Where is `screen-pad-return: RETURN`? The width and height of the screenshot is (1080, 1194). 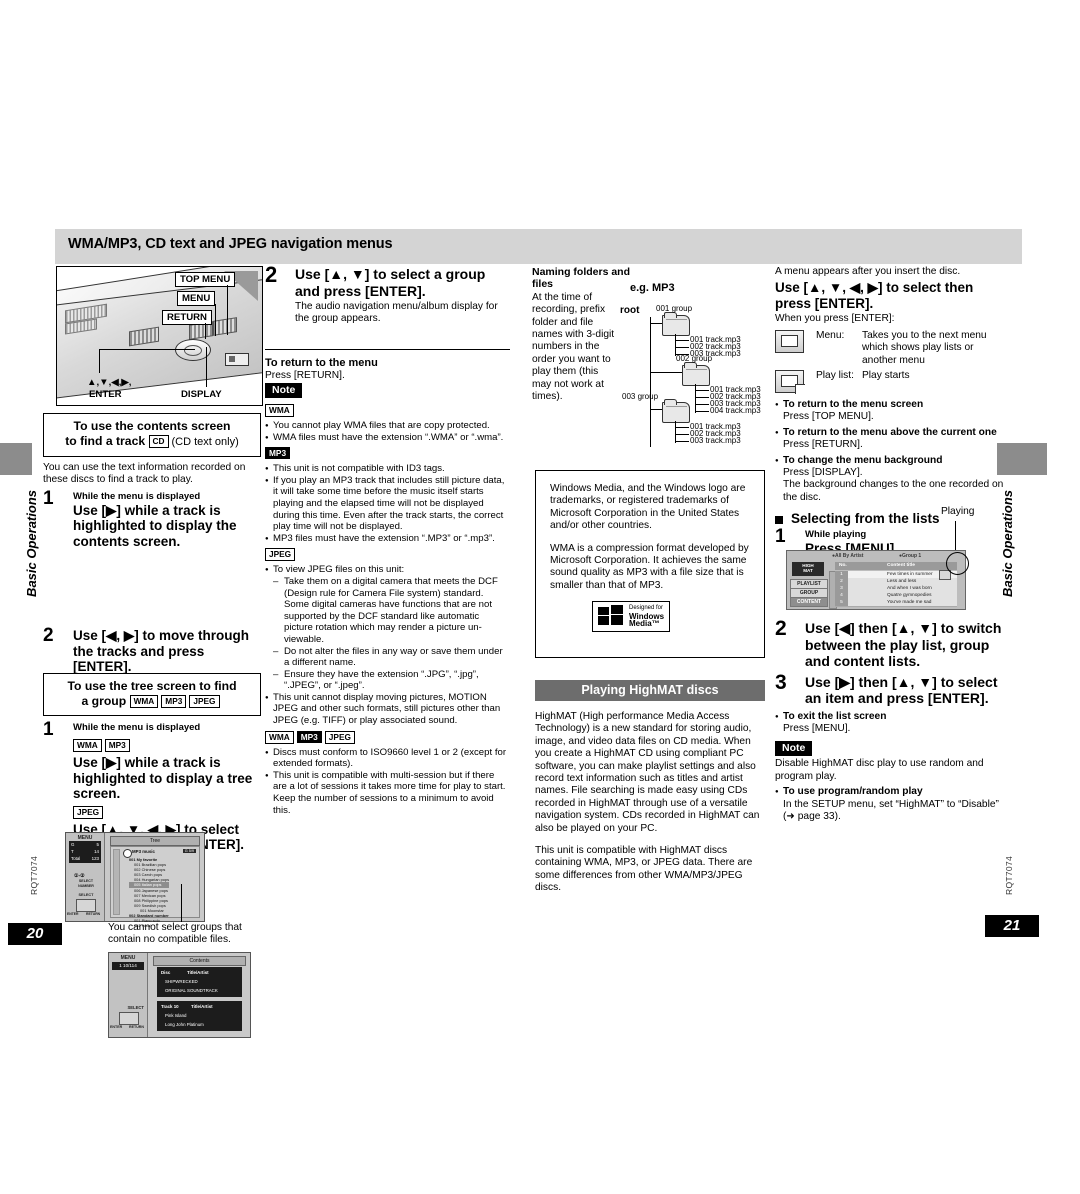 screen-pad-return: RETURN is located at coordinates (93, 914).